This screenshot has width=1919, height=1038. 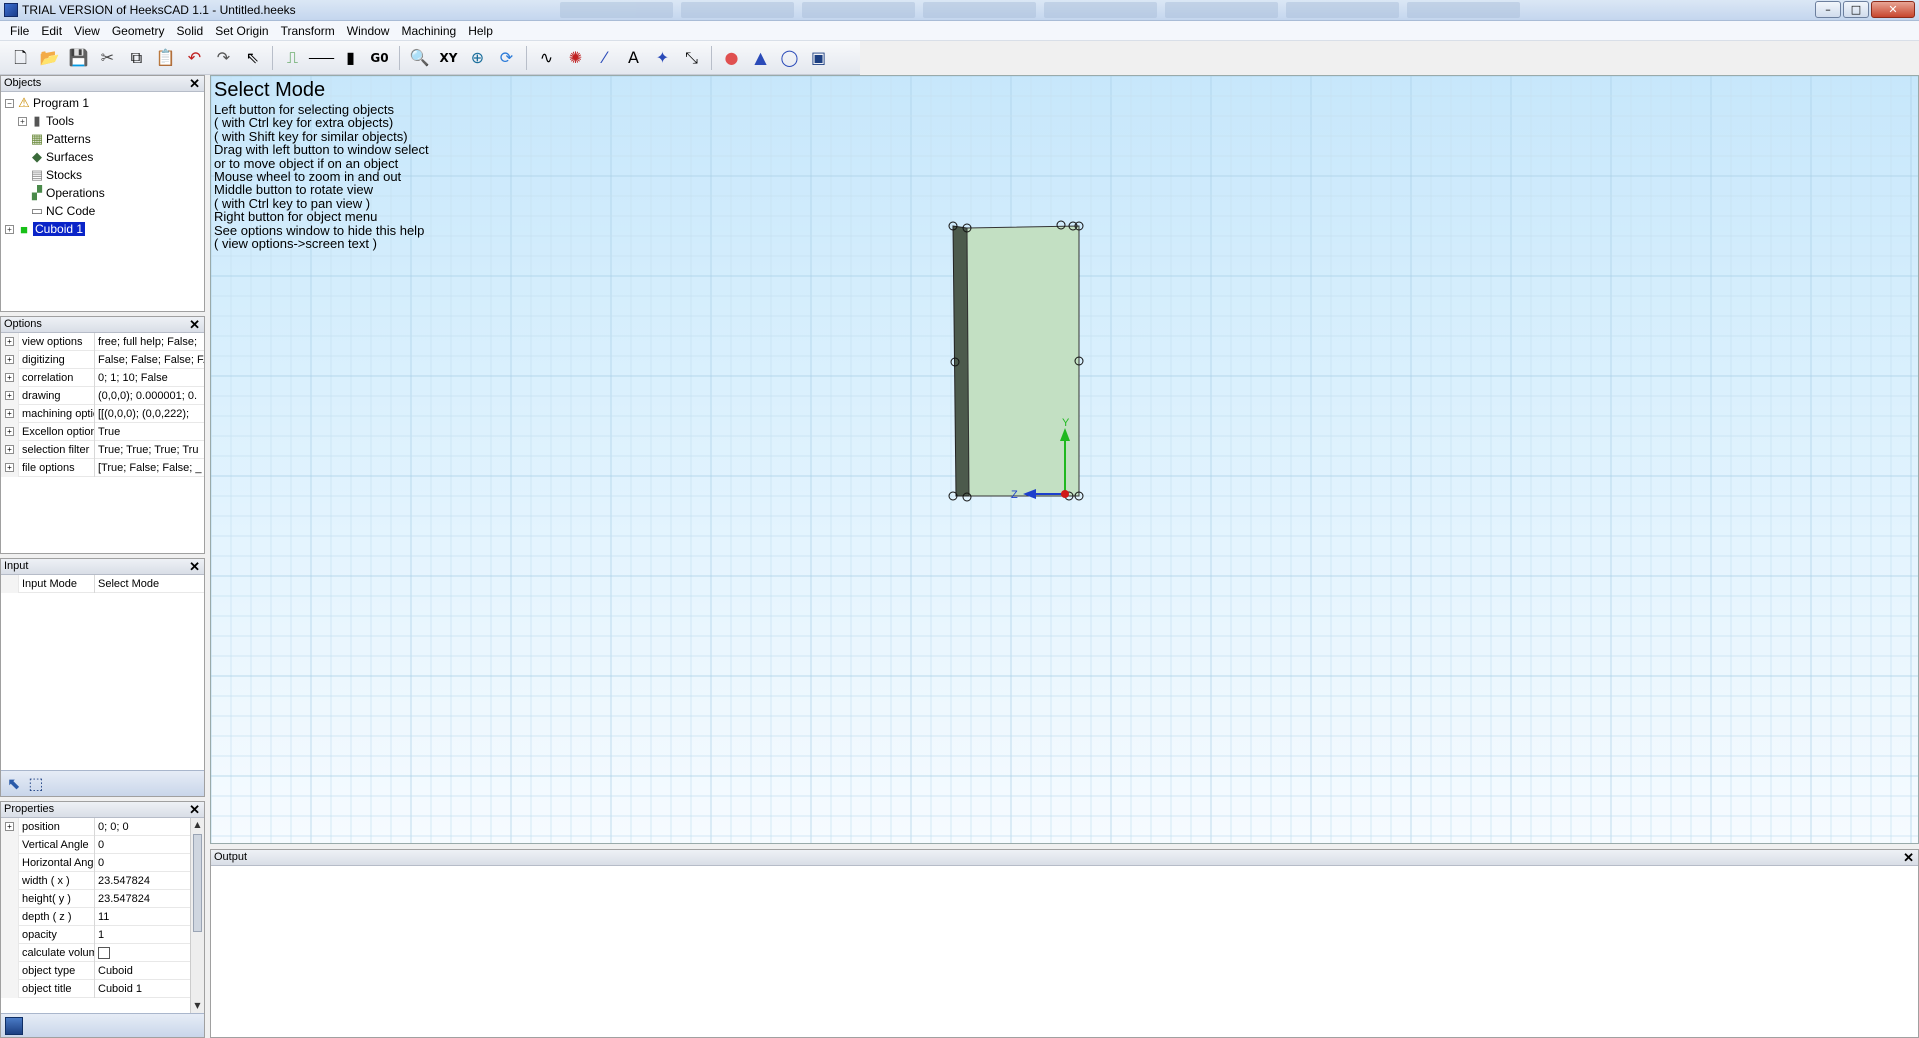 What do you see at coordinates (149, 360) in the screenshot?
I see `property-value: False; False; False; F.` at bounding box center [149, 360].